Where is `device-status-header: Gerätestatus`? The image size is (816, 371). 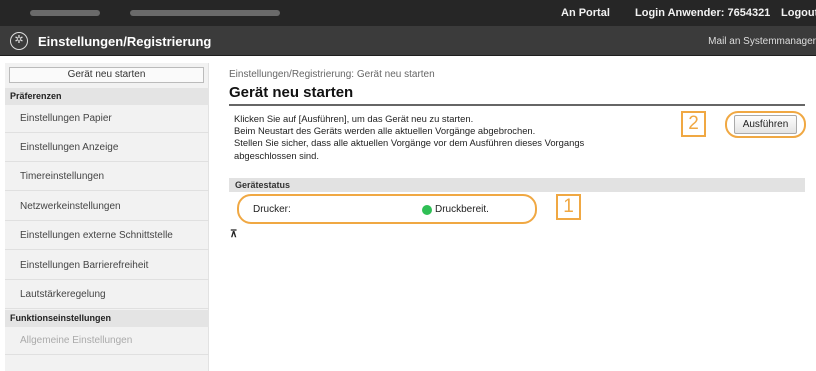
device-status-header: Gerätestatus is located at coordinates (517, 185).